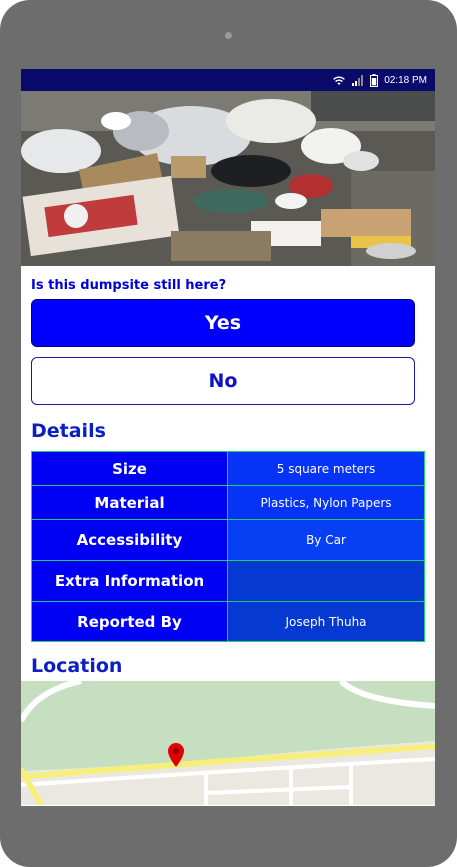  What do you see at coordinates (228, 35) in the screenshot?
I see `front-camera` at bounding box center [228, 35].